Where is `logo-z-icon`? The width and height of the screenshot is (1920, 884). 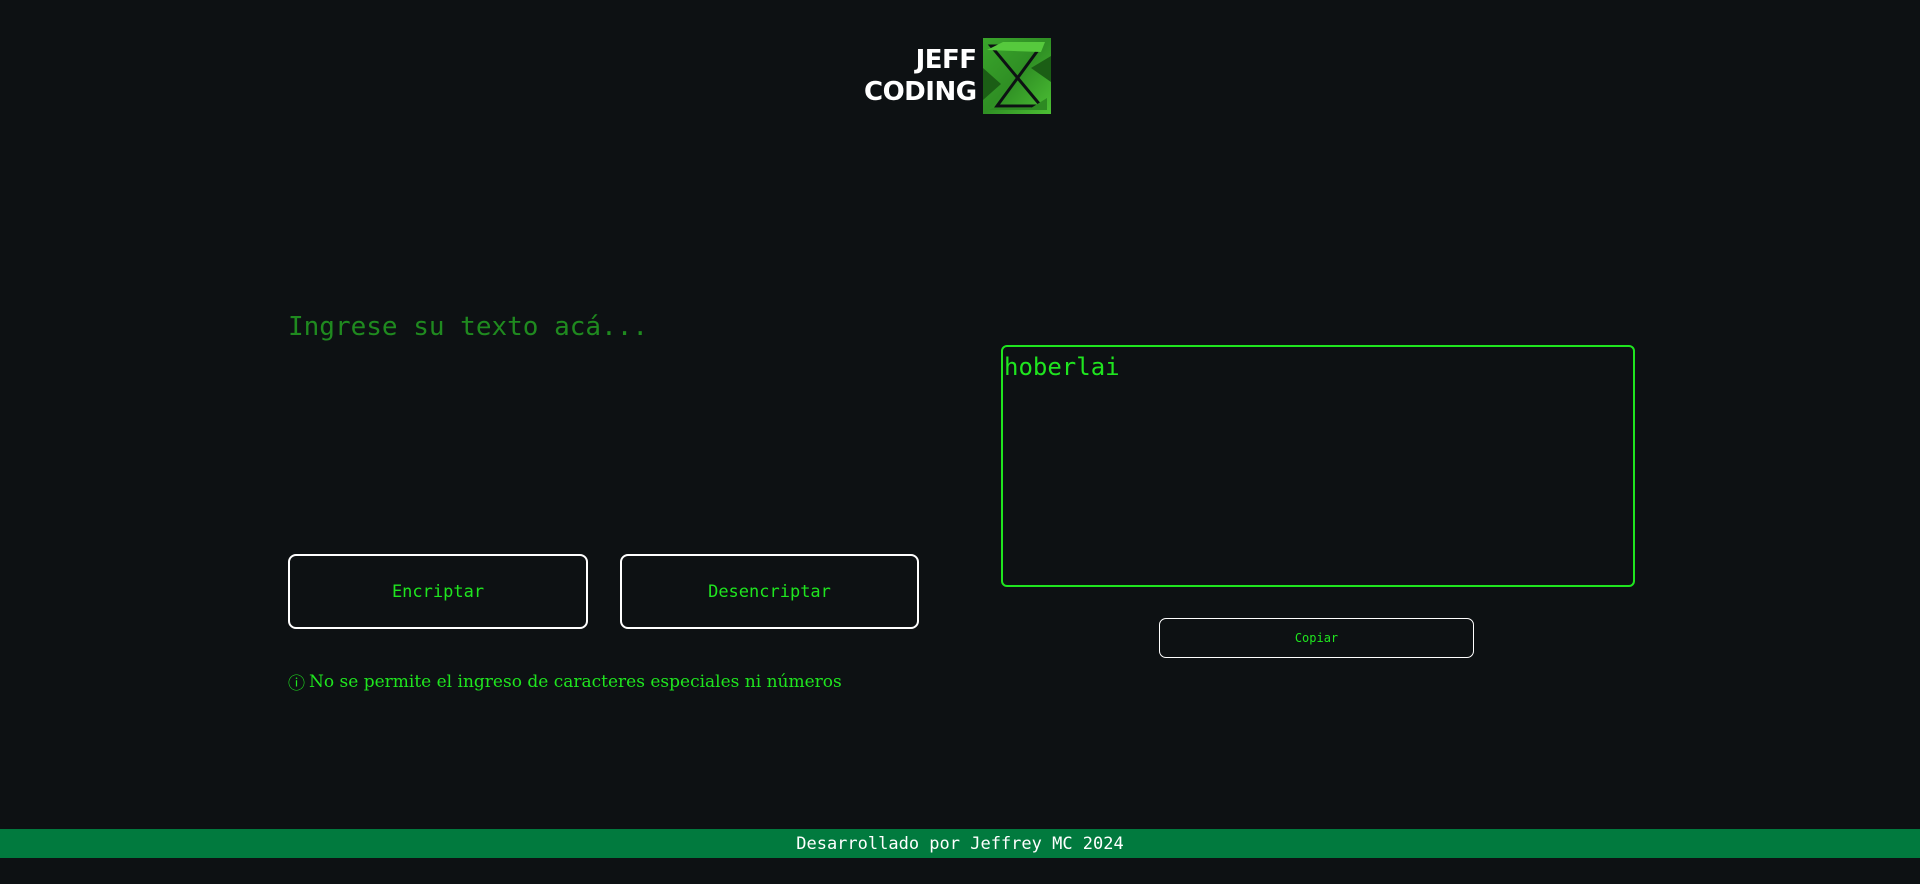 logo-z-icon is located at coordinates (1016, 76).